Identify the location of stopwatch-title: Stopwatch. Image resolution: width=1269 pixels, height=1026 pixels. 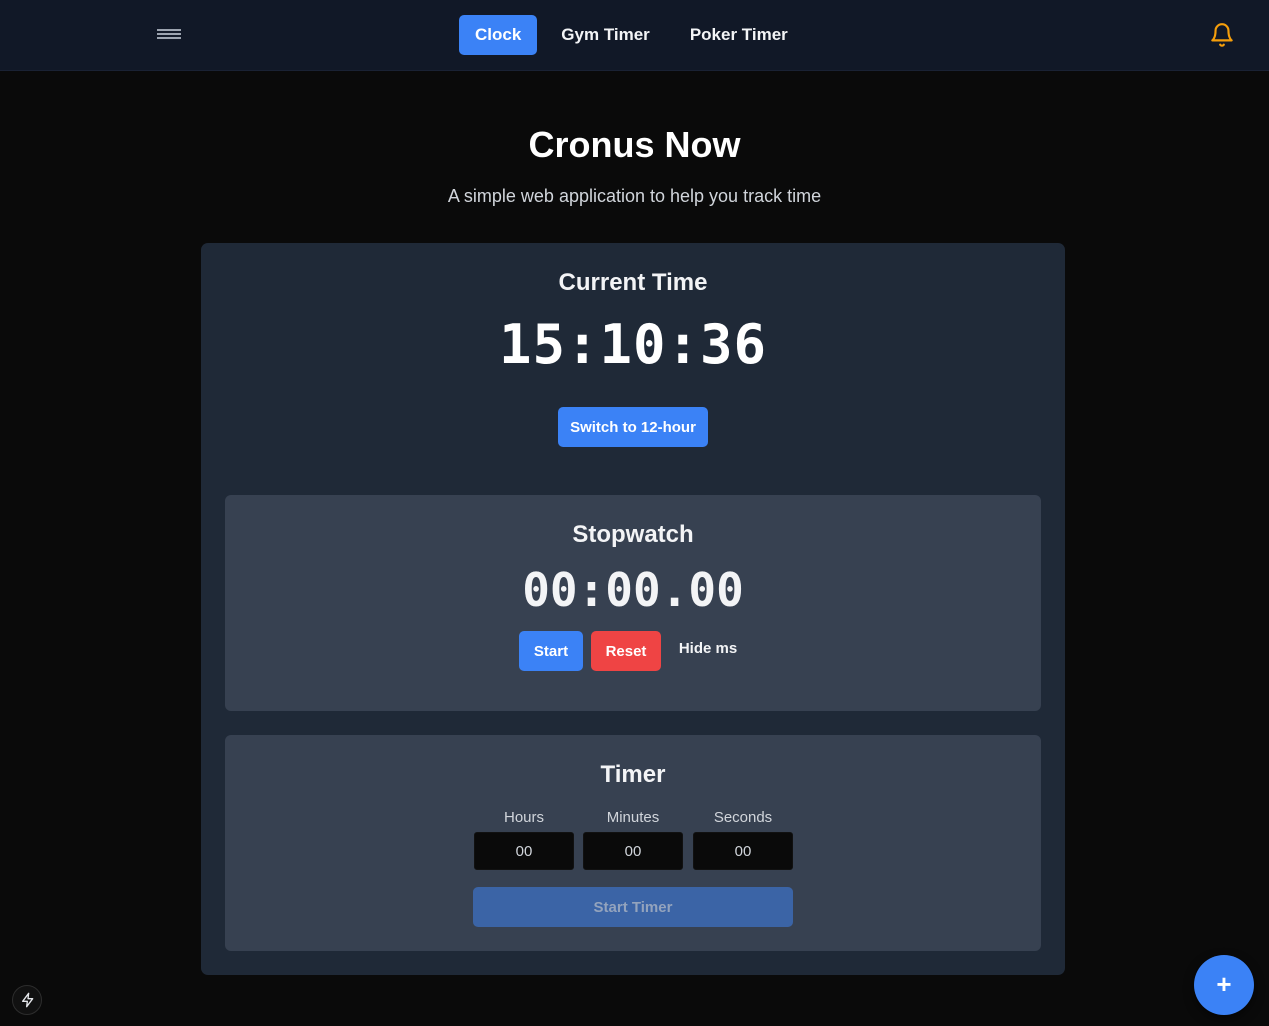
(633, 534).